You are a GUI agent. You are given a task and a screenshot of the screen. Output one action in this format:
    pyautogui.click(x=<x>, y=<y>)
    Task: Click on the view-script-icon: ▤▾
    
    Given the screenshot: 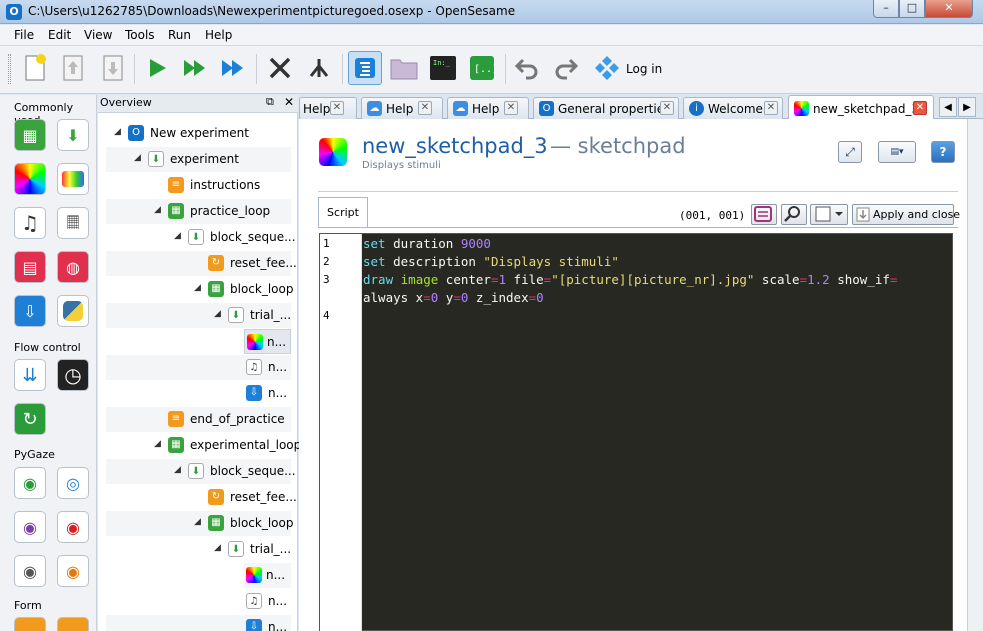 What is the action you would take?
    pyautogui.click(x=897, y=152)
    